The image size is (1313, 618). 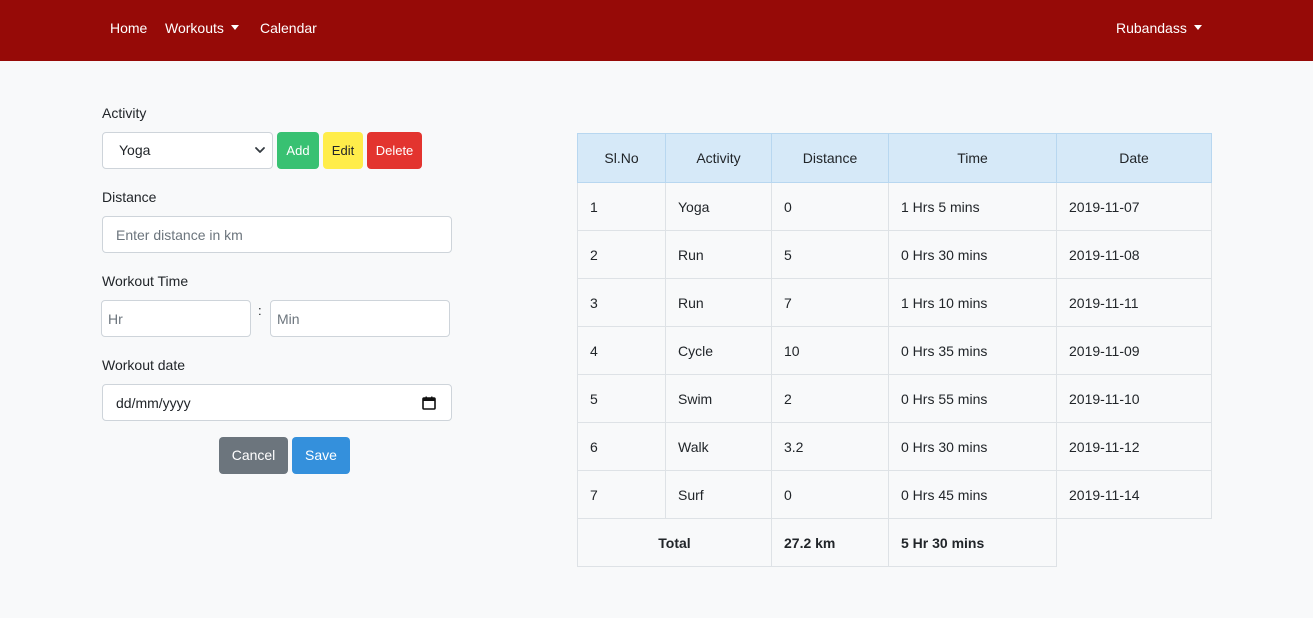 What do you see at coordinates (830, 254) in the screenshot?
I see `cell-distance: 5` at bounding box center [830, 254].